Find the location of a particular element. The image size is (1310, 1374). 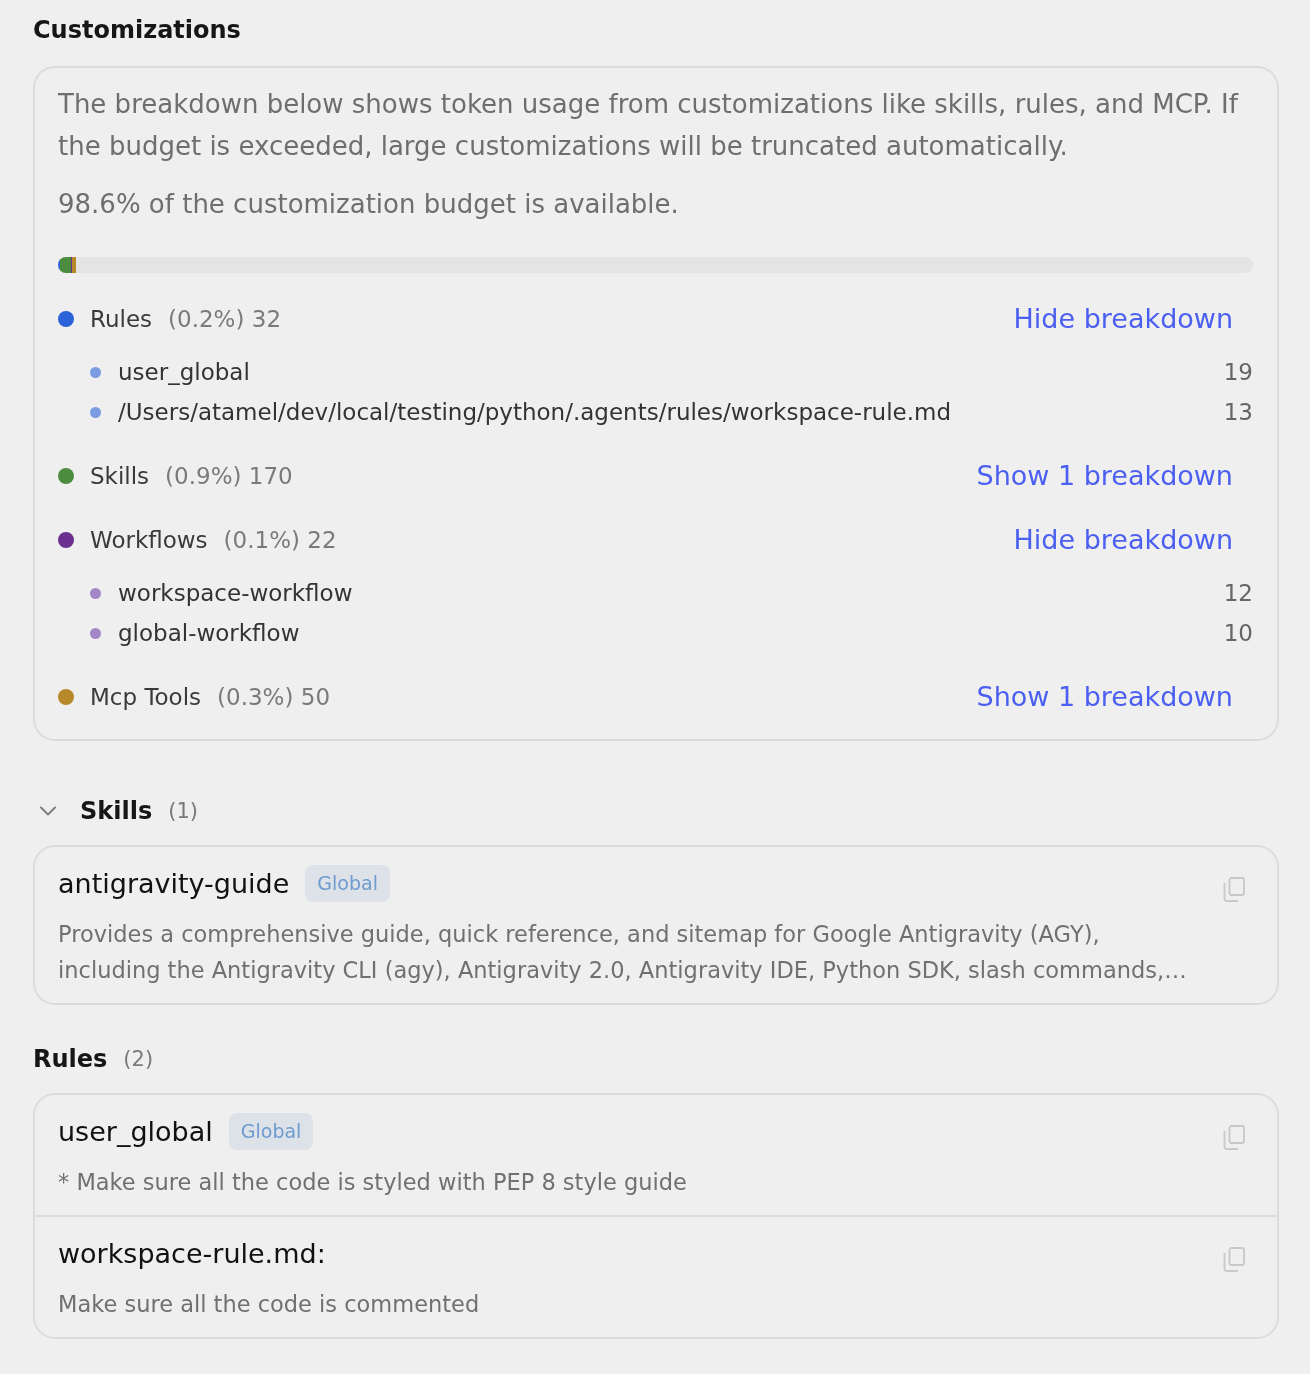

breakdown-item-name: user_global is located at coordinates (184, 372).